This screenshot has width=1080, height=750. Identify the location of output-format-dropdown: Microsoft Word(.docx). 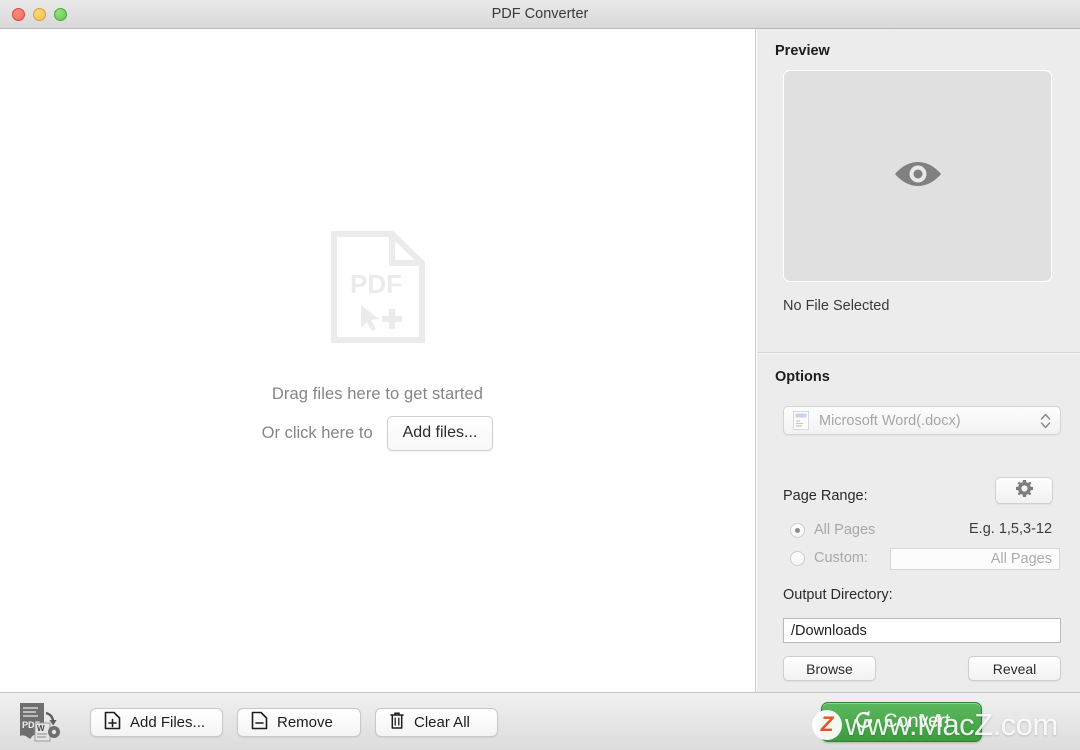
(922, 420).